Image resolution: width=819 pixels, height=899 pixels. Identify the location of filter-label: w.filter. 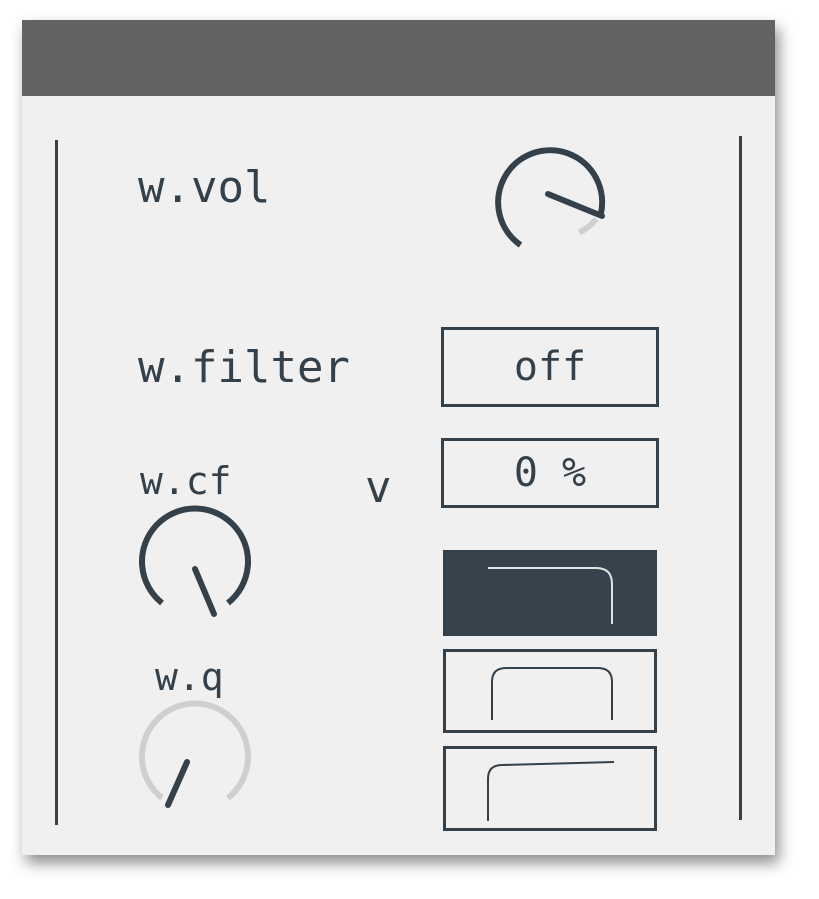
(244, 367).